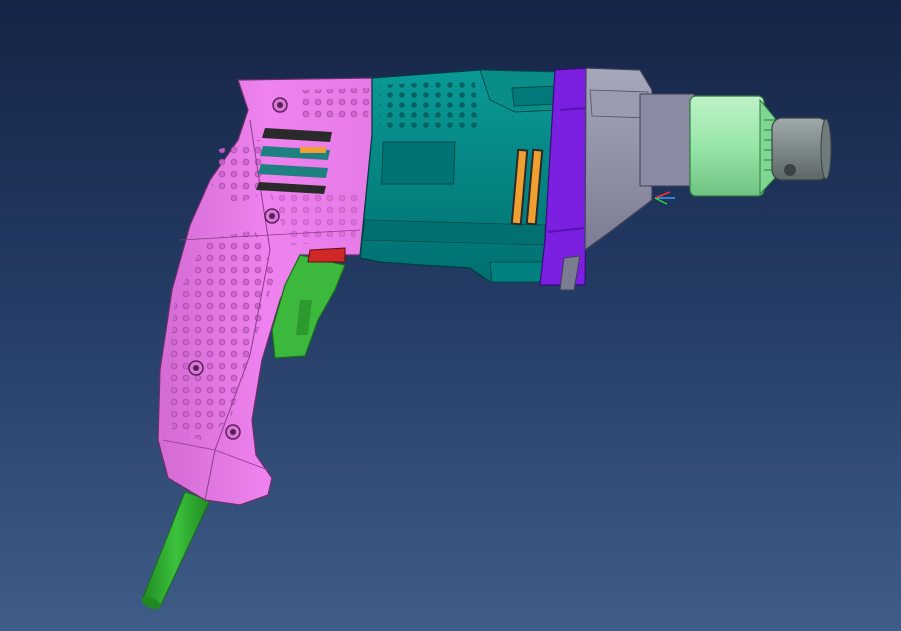 This screenshot has height=631, width=901. Describe the element at coordinates (460, 176) in the screenshot. I see `motor-housing` at that location.